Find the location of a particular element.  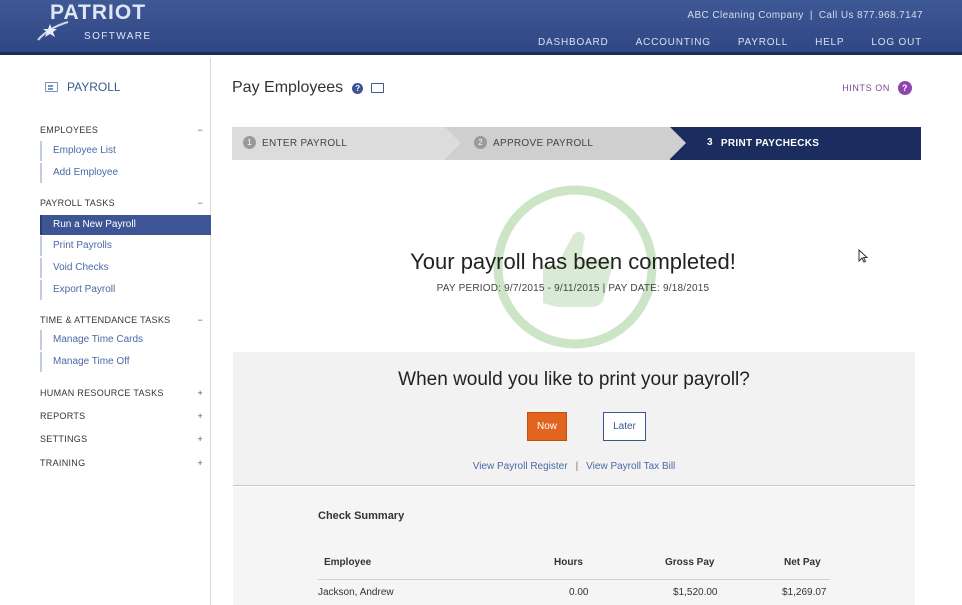

nav-log-out: LOG OUT is located at coordinates (896, 42).